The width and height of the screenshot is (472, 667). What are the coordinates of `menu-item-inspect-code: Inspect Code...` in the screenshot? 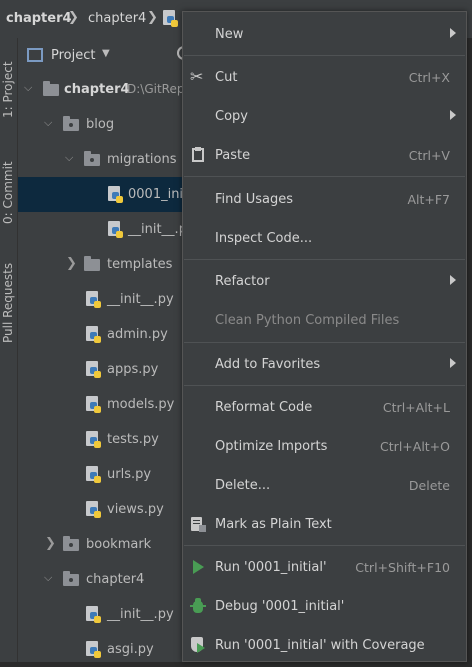 It's located at (324, 238).